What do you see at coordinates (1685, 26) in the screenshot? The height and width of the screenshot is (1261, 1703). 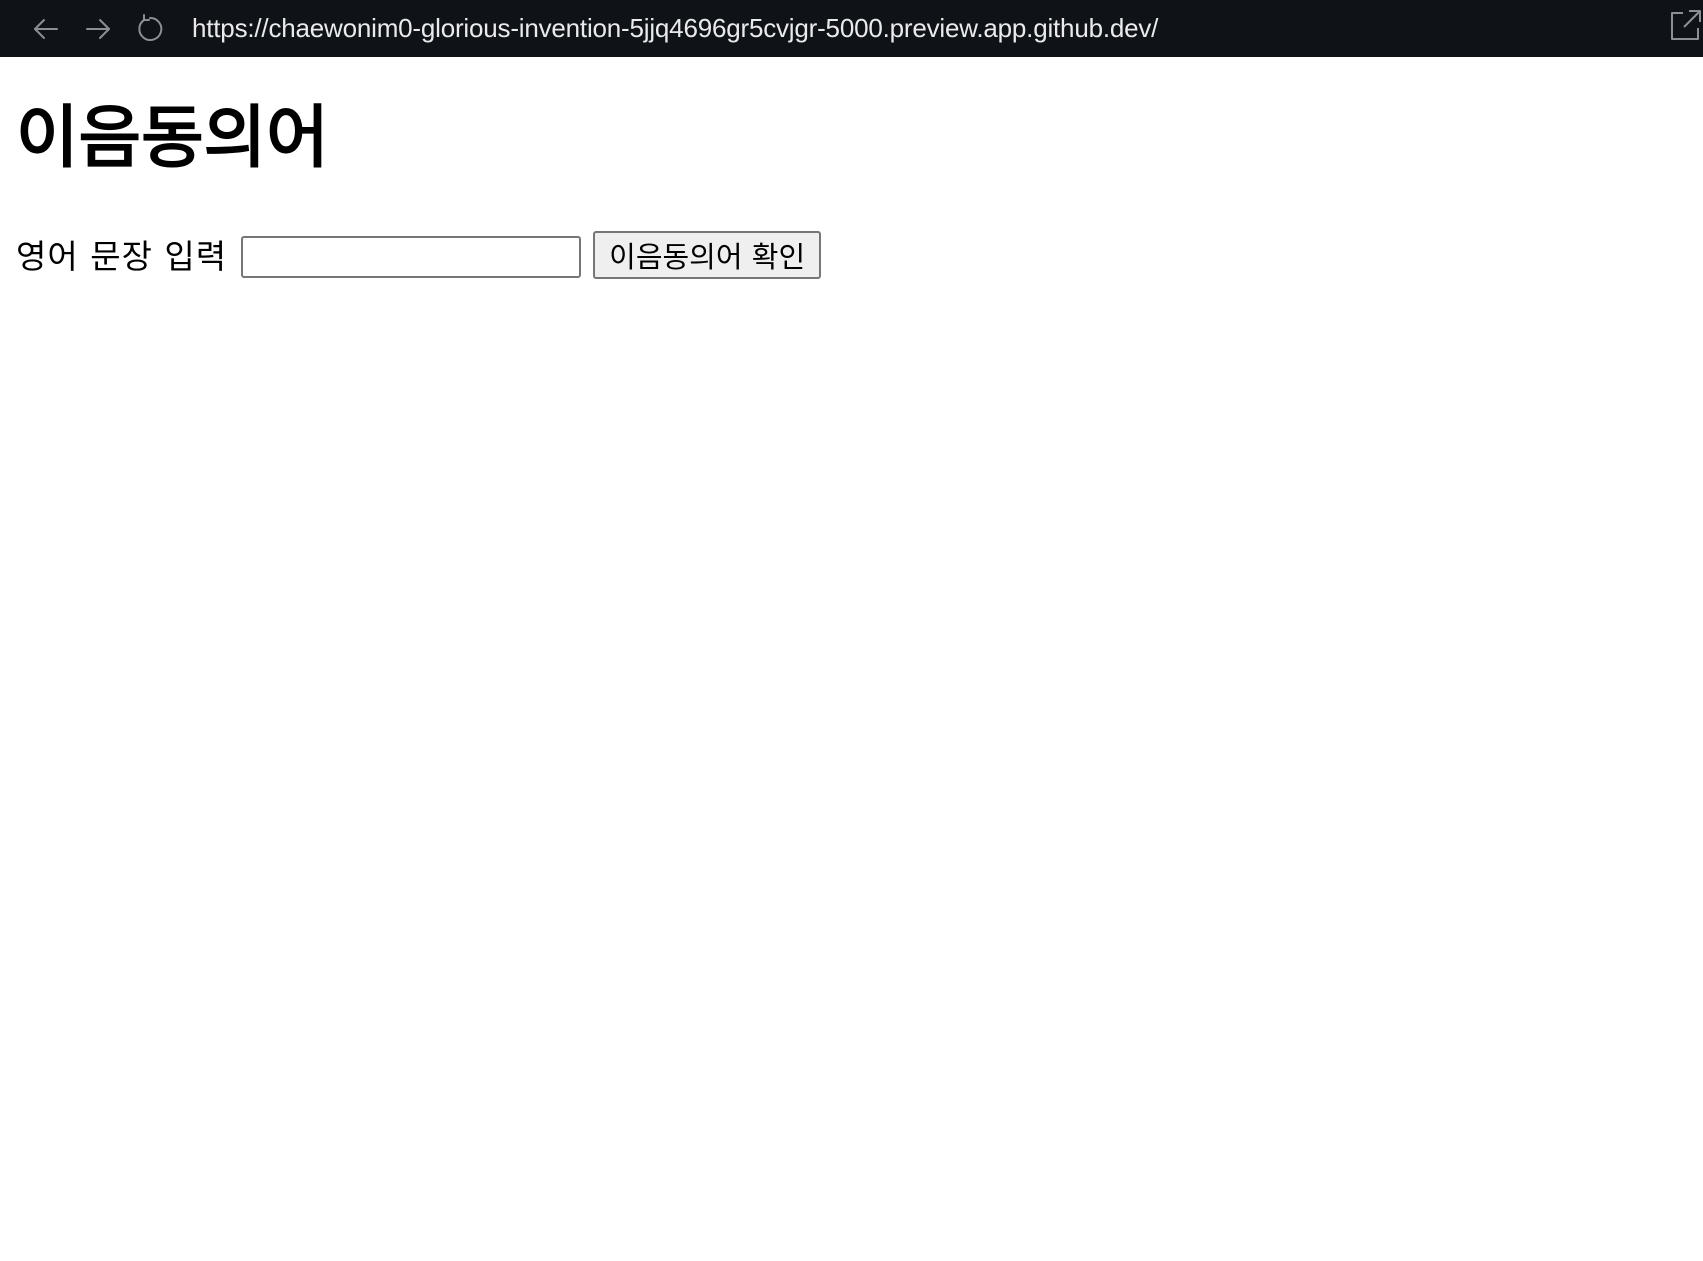 I see `open-external-icon` at bounding box center [1685, 26].